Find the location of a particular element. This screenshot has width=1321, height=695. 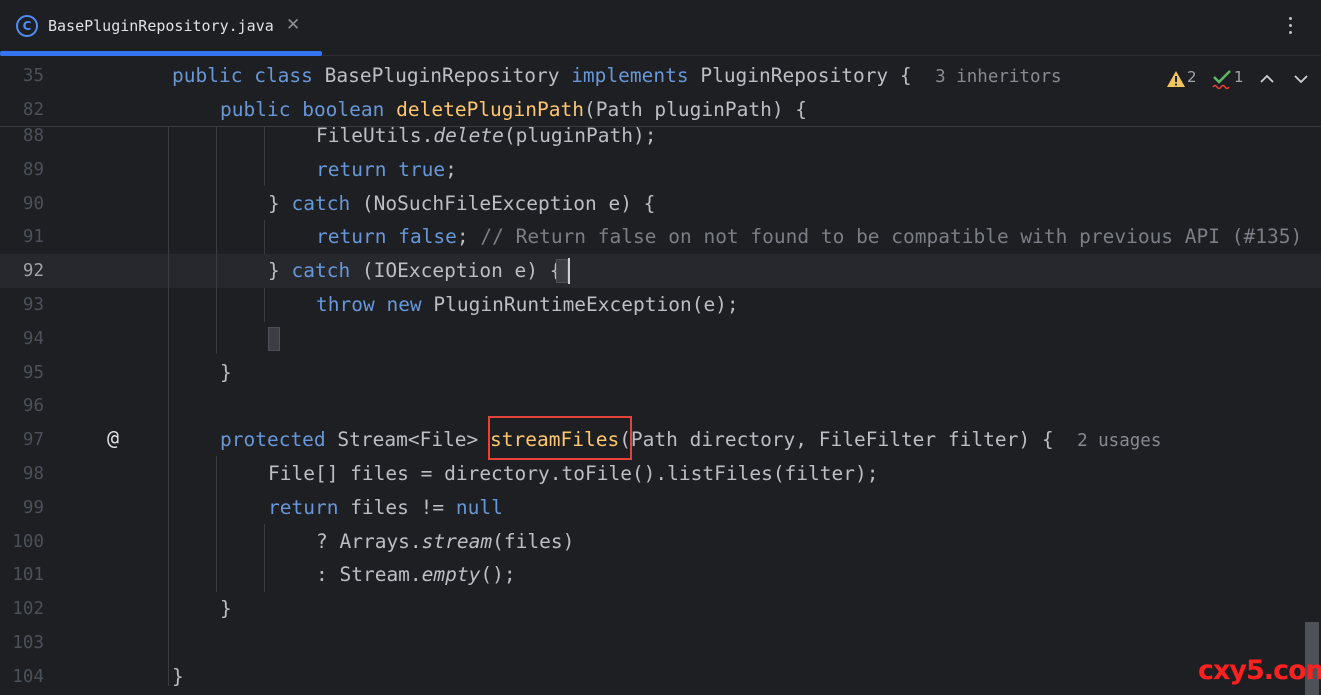

code-token: (Path directory, FileFilter filter) { is located at coordinates (848, 440).